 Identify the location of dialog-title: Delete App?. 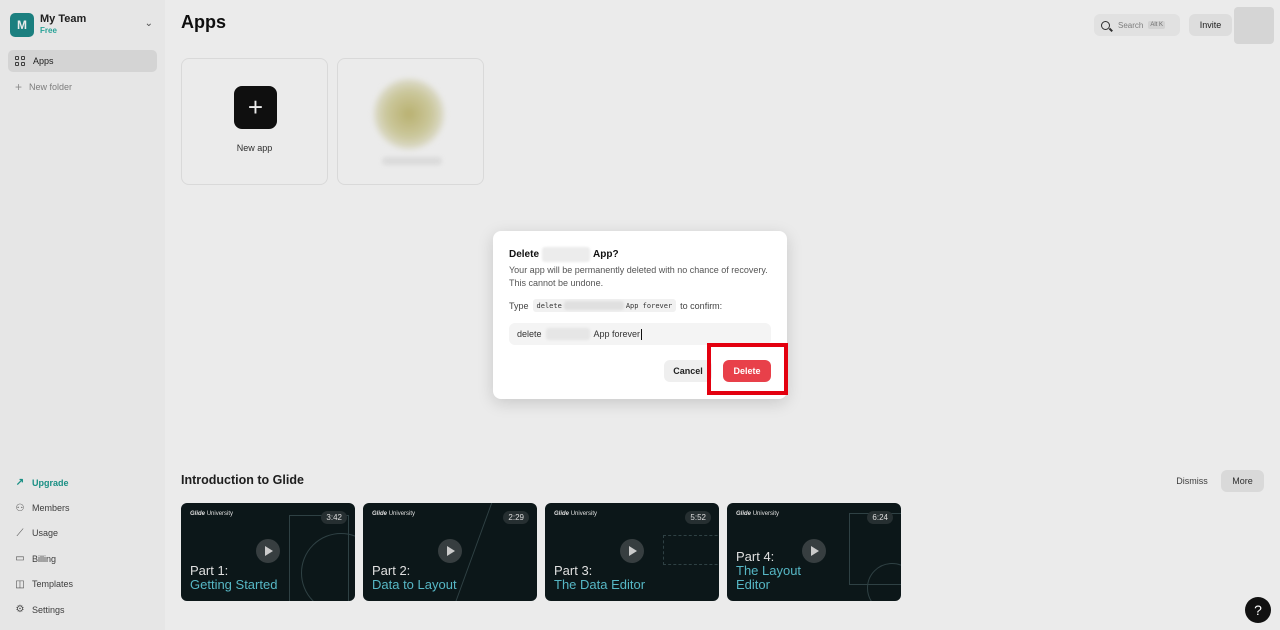
(564, 254).